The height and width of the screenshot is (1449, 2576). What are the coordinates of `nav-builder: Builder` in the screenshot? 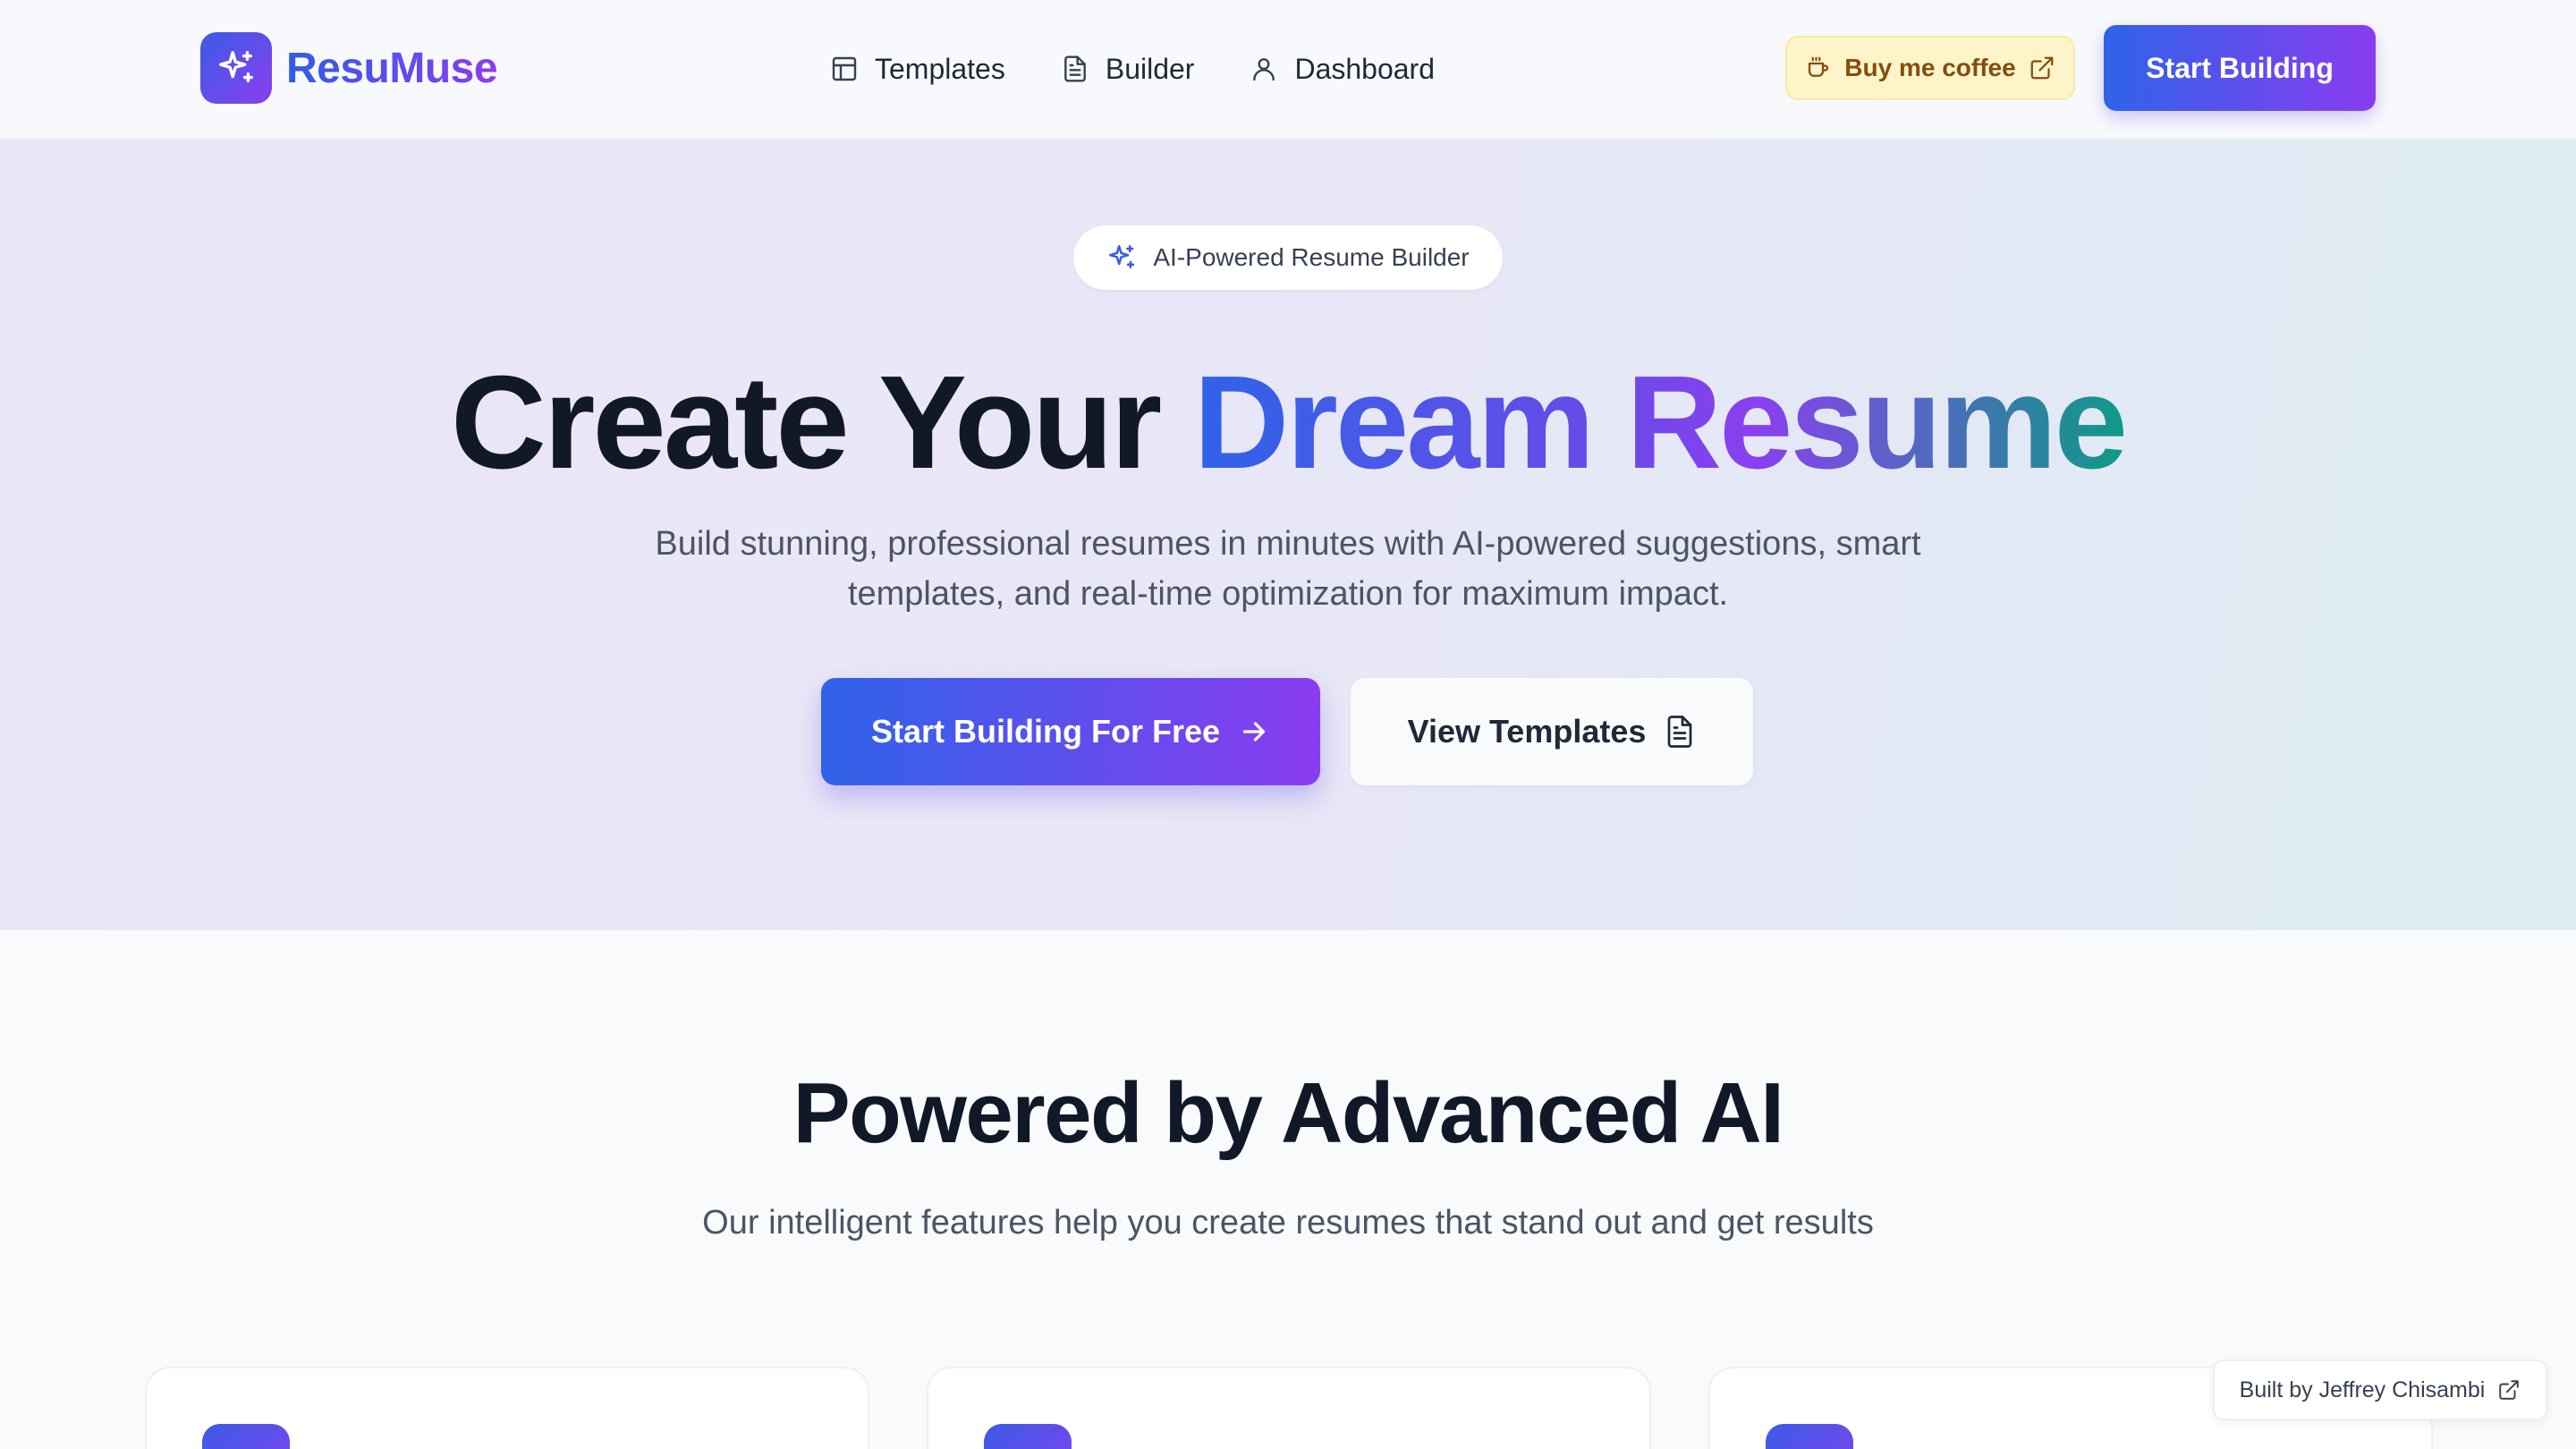 It's located at (1128, 69).